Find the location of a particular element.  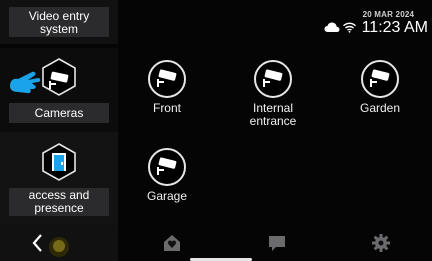

date-time: 20 MAR 2024 11:23 AM is located at coordinates (395, 23).